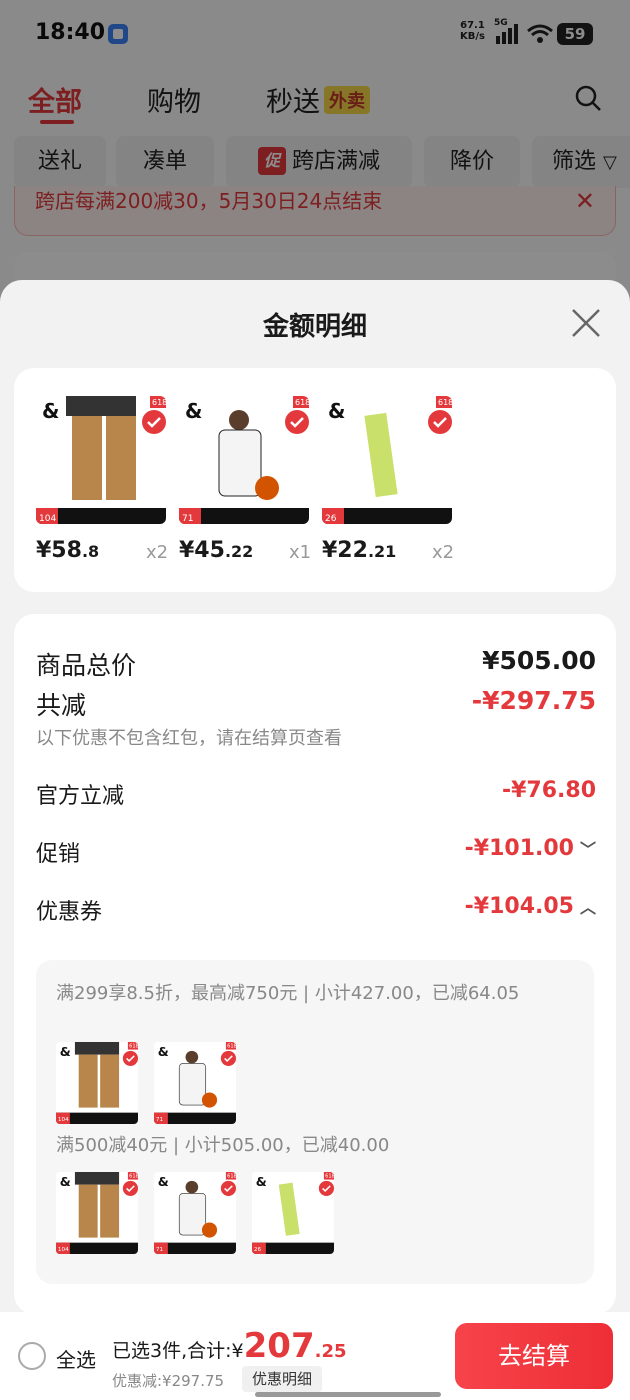 The image size is (630, 1400). I want to click on reduction-label: 共减, so click(61, 705).